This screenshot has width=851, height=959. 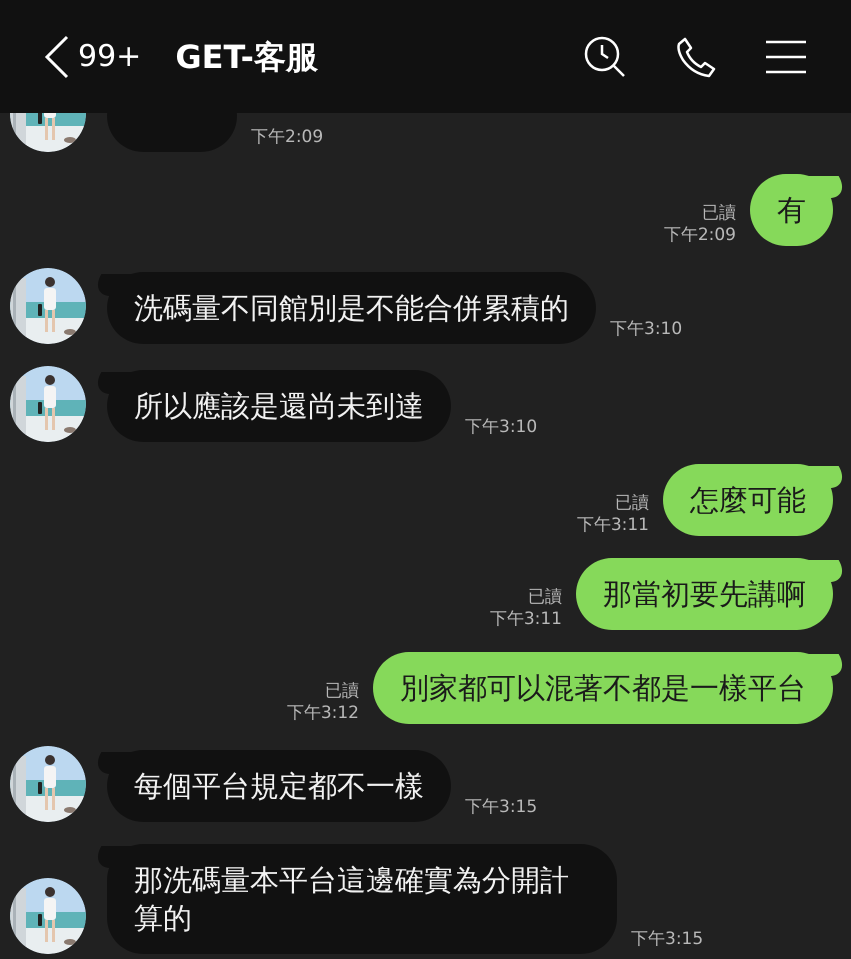 What do you see at coordinates (351, 308) in the screenshot?
I see `message-bubble: 洗碼量不同館別是不能合併累積的` at bounding box center [351, 308].